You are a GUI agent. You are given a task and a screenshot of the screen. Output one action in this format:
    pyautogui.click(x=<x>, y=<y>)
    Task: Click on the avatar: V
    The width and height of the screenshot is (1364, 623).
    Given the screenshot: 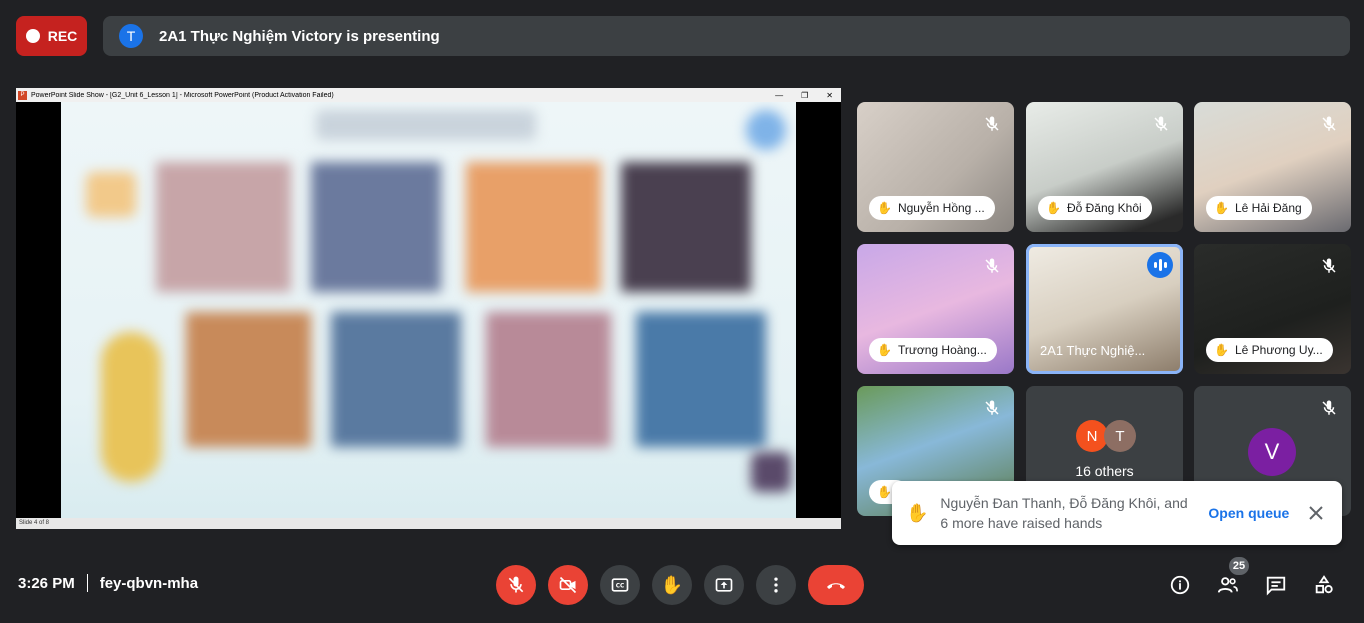 What is the action you would take?
    pyautogui.click(x=1272, y=452)
    